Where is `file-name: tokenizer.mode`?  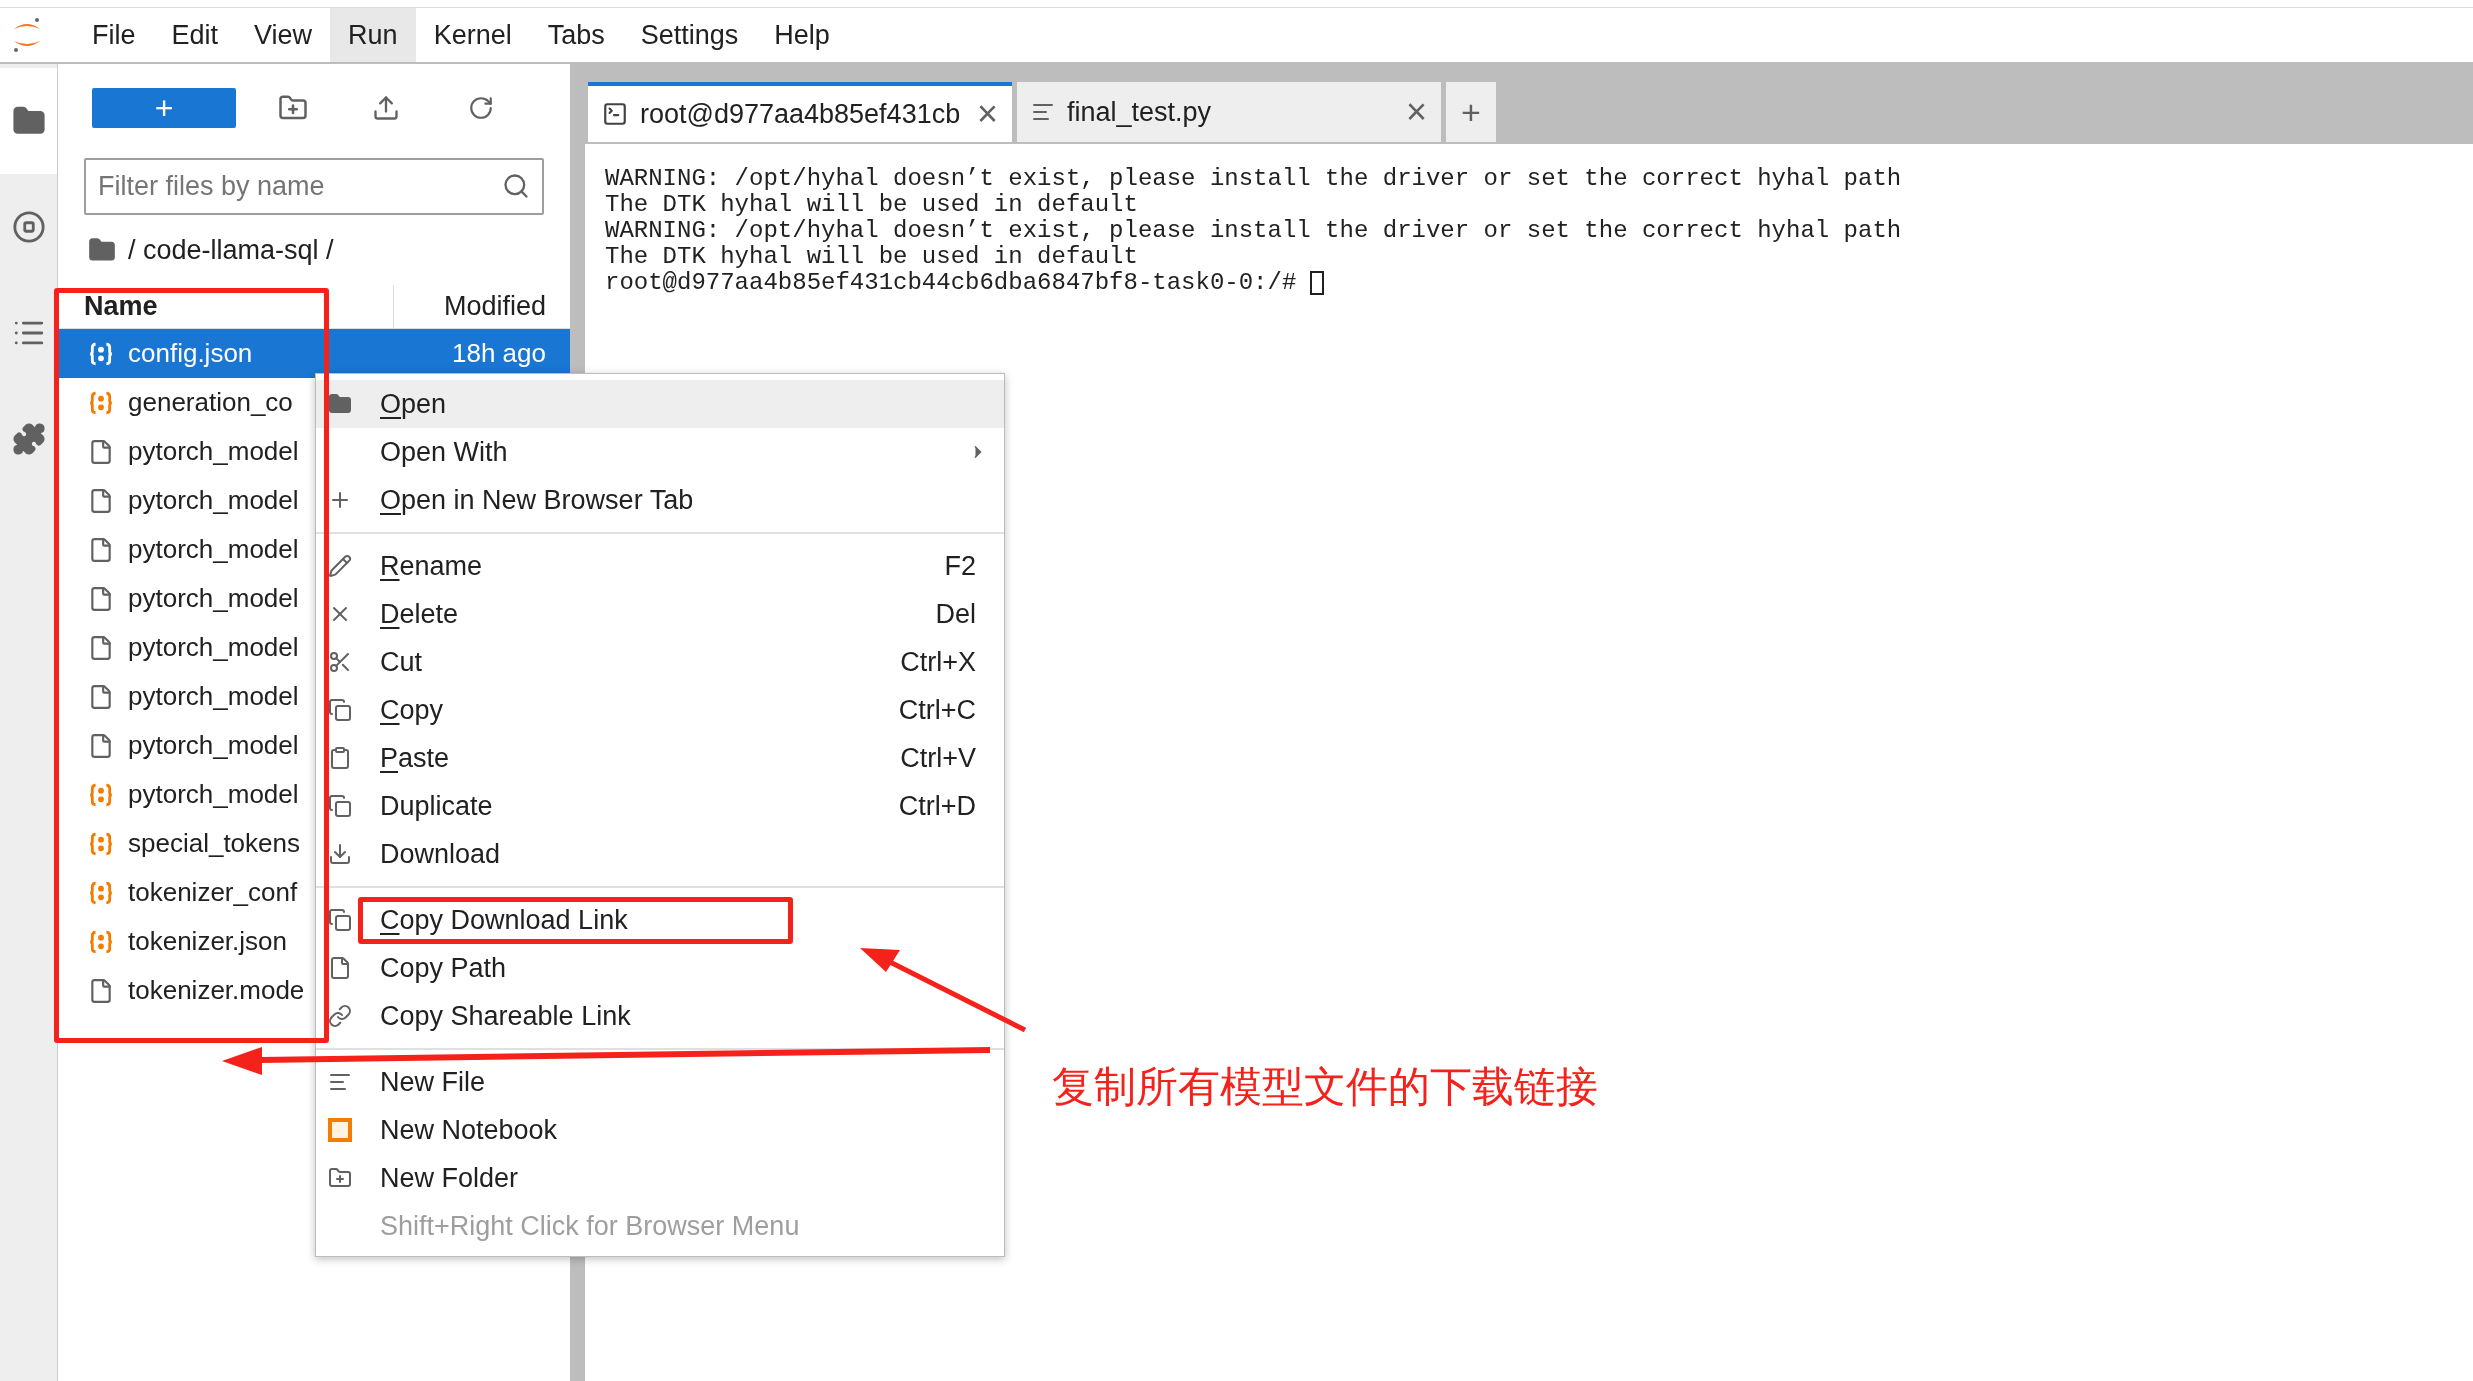
file-name: tokenizer.mode is located at coordinates (216, 990).